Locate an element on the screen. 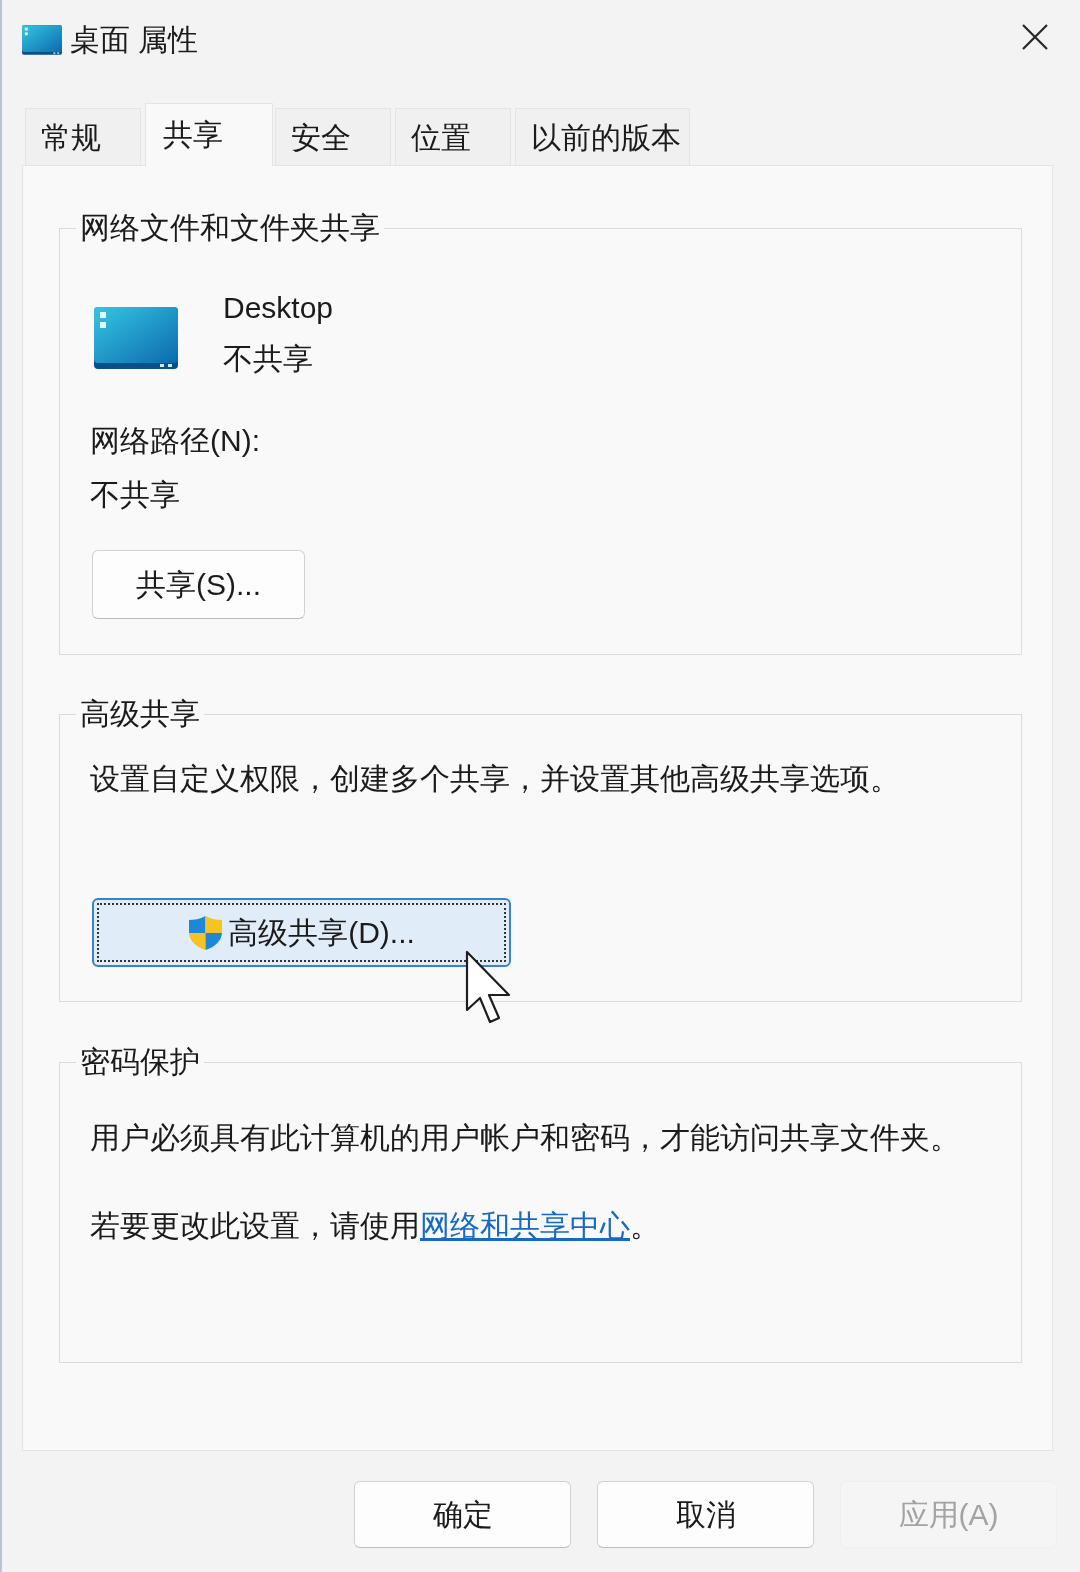  settings-note: 若要更改此设置，请使用网络和共享中心。 is located at coordinates (375, 1226).